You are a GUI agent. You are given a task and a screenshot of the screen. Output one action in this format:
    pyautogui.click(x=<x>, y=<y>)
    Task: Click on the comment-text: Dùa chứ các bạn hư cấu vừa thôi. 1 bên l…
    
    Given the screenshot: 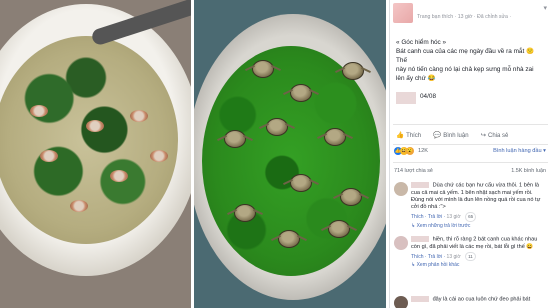 What is the action you would take?
    pyautogui.click(x=476, y=196)
    